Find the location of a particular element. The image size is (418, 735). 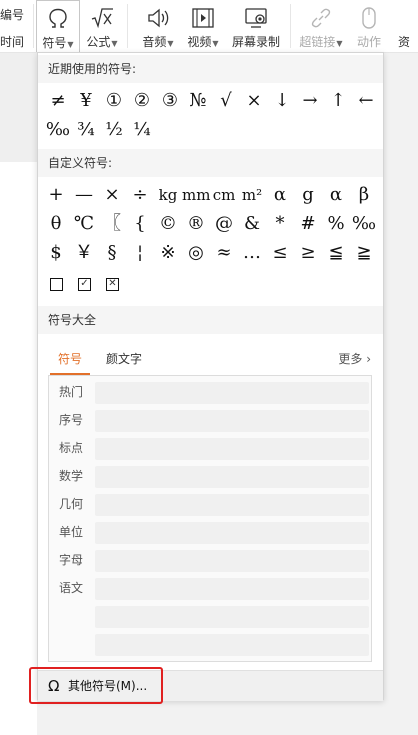

custom-symbol-32: ≤ is located at coordinates (280, 253).